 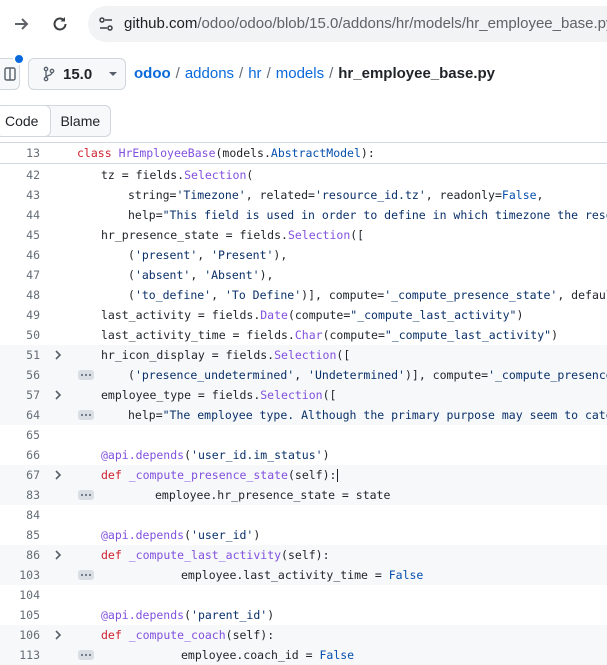 What do you see at coordinates (20, 355) in the screenshot?
I see `line-number: 51` at bounding box center [20, 355].